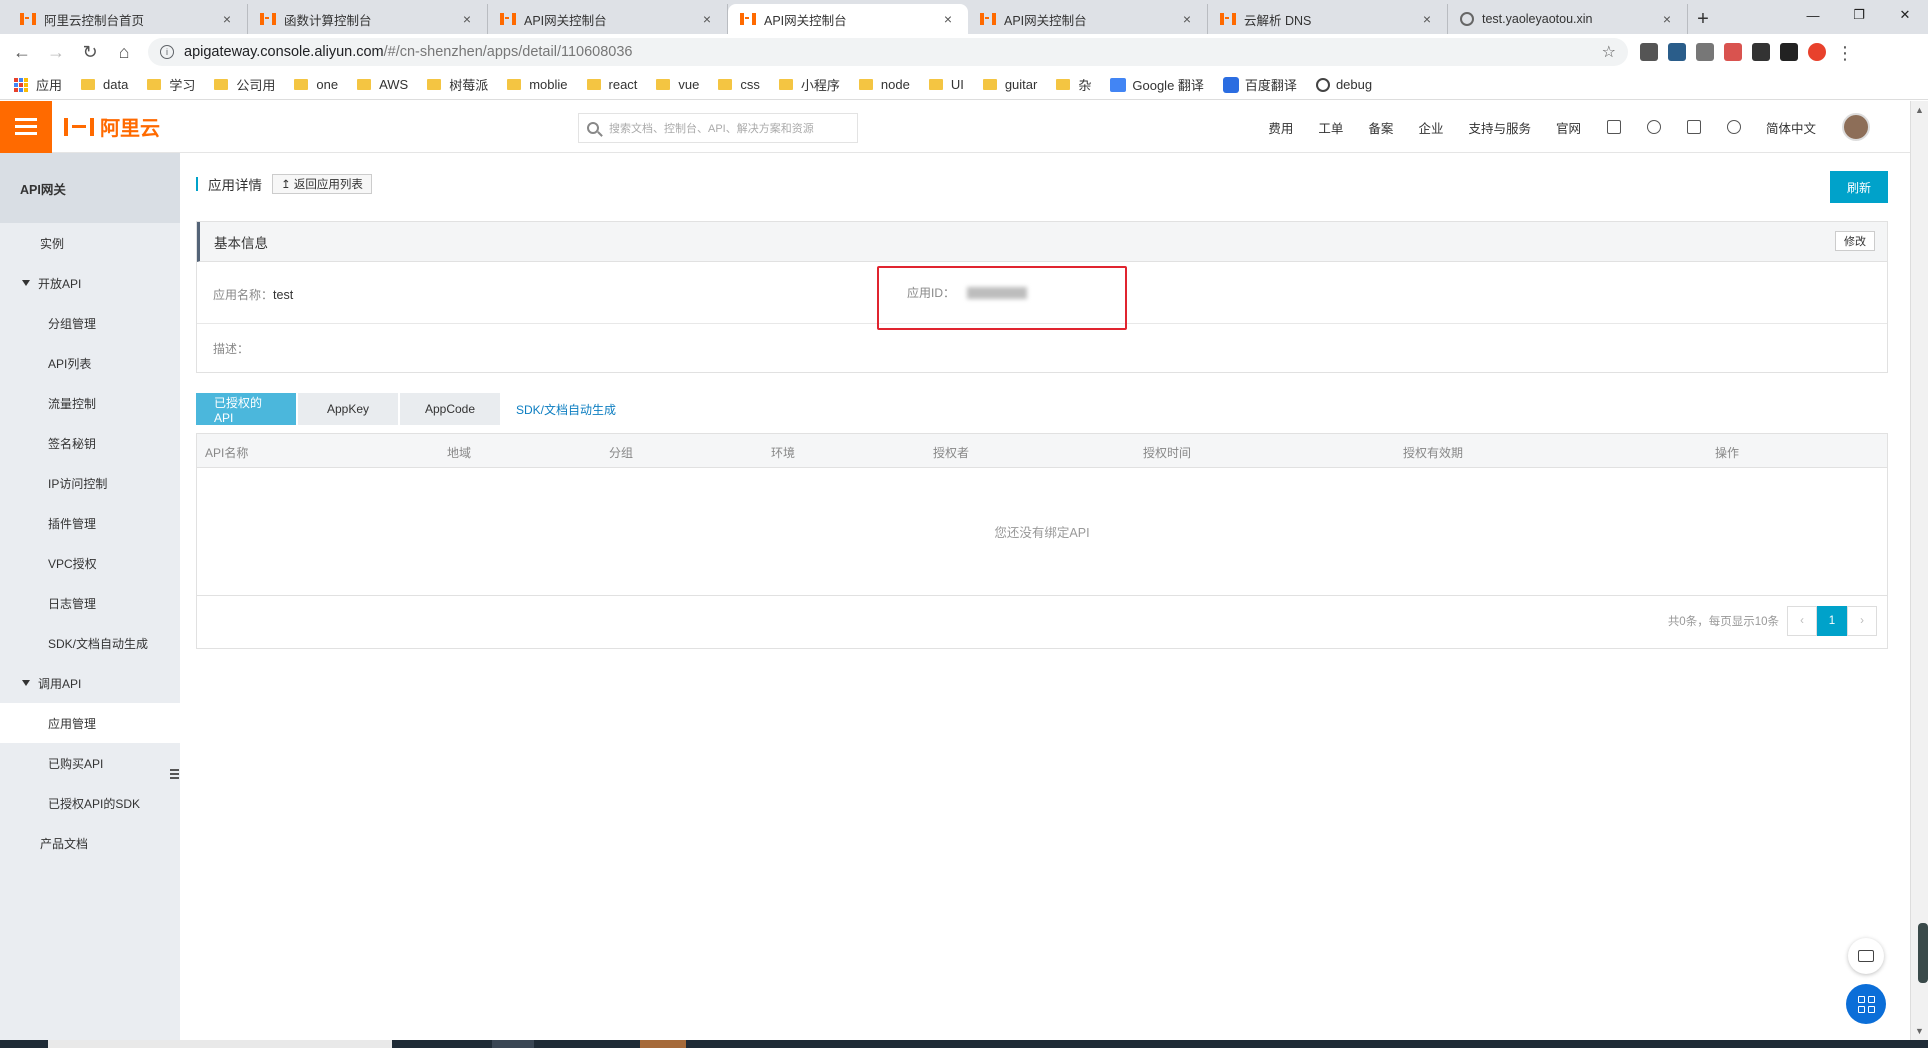 The height and width of the screenshot is (1048, 1928). What do you see at coordinates (382, 84) in the screenshot?
I see `bookmark-item: AWS` at bounding box center [382, 84].